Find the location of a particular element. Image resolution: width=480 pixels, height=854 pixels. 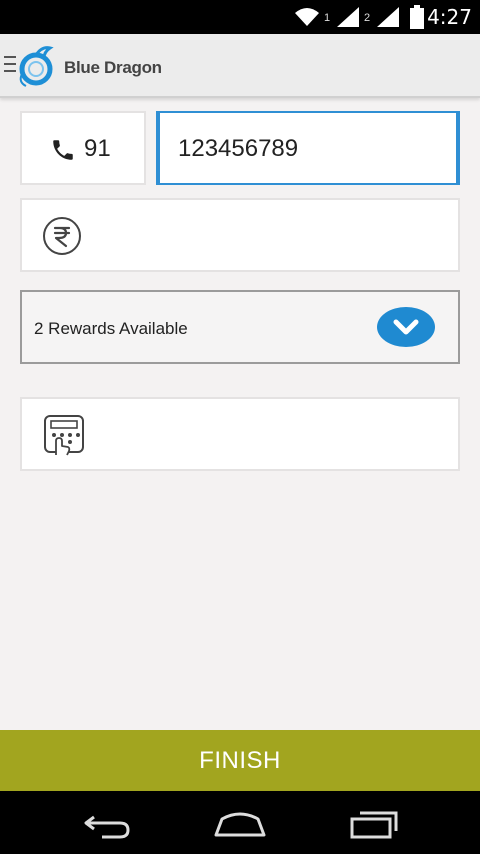

phone-icon is located at coordinates (63, 150).